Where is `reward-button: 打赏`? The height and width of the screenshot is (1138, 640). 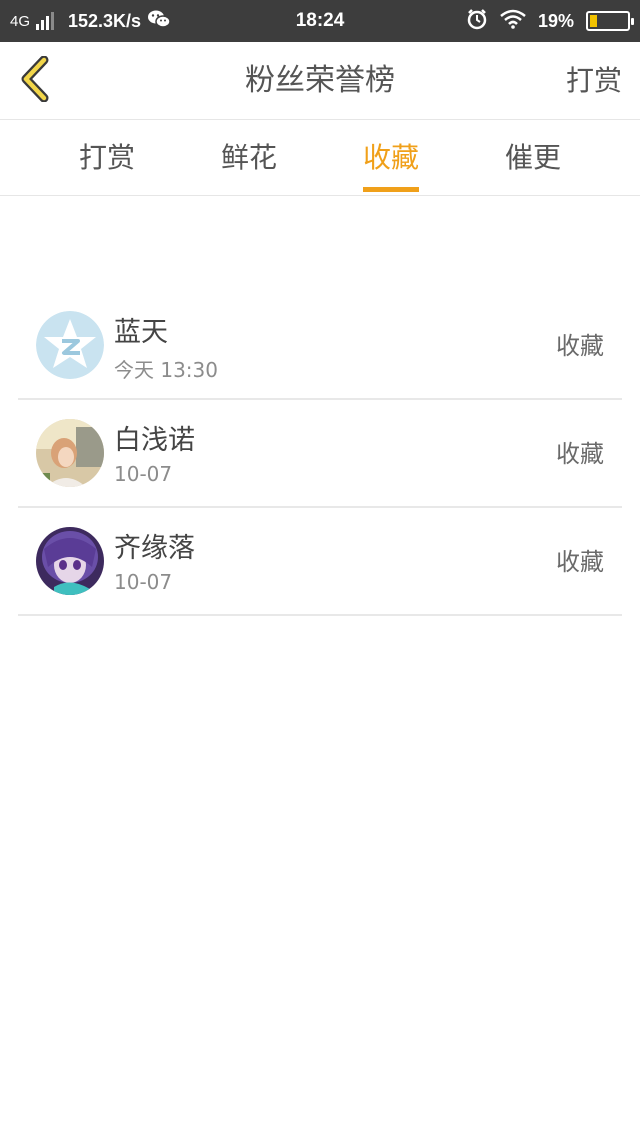 reward-button: 打赏 is located at coordinates (594, 81).